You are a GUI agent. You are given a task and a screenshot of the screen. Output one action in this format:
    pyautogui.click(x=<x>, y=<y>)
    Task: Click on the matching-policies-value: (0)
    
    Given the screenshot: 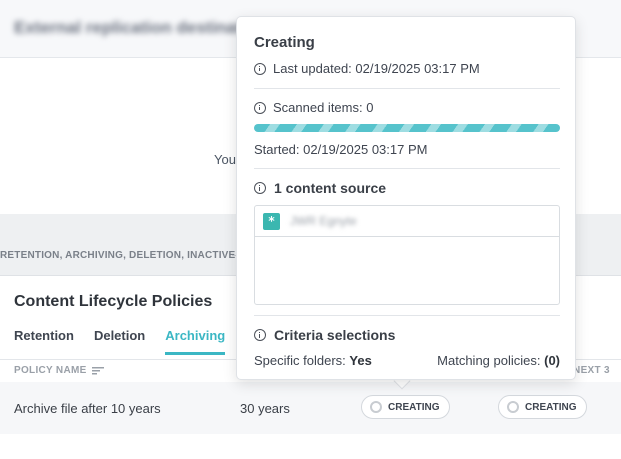 What is the action you would take?
    pyautogui.click(x=552, y=360)
    